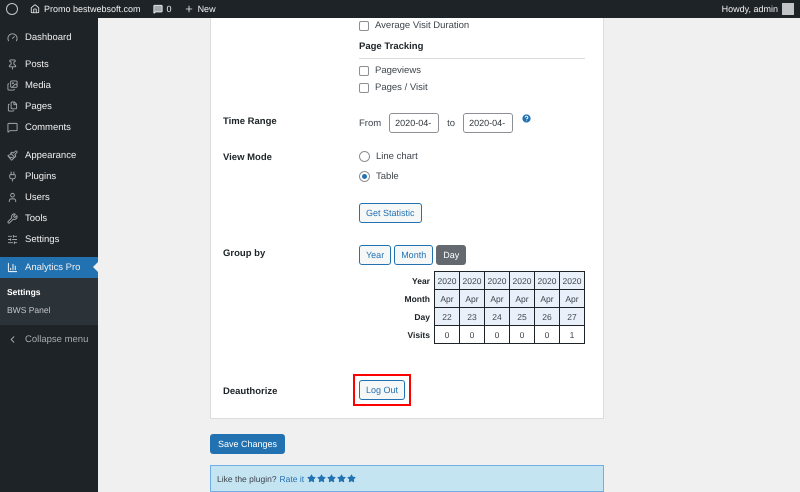  Describe the element at coordinates (472, 25) in the screenshot. I see `checkbox-option: Average Visit Duration` at that location.